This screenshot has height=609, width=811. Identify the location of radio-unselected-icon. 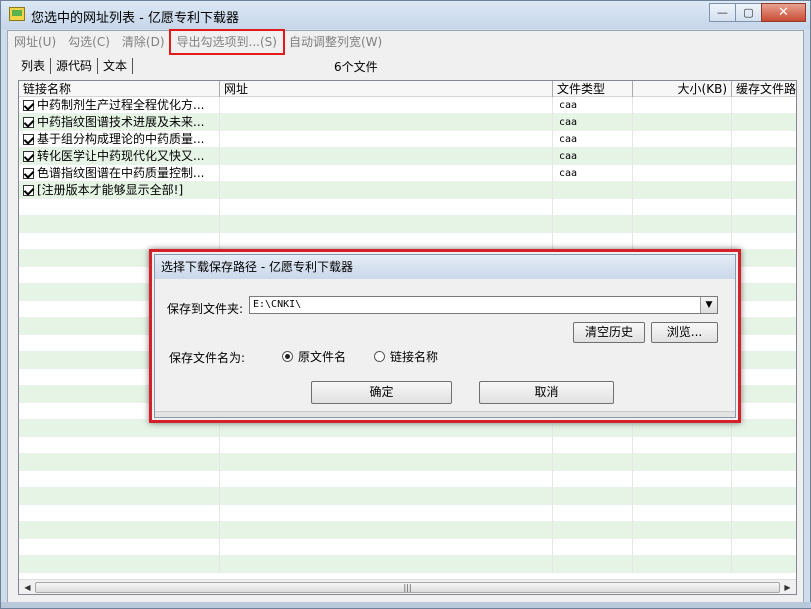
(379, 356).